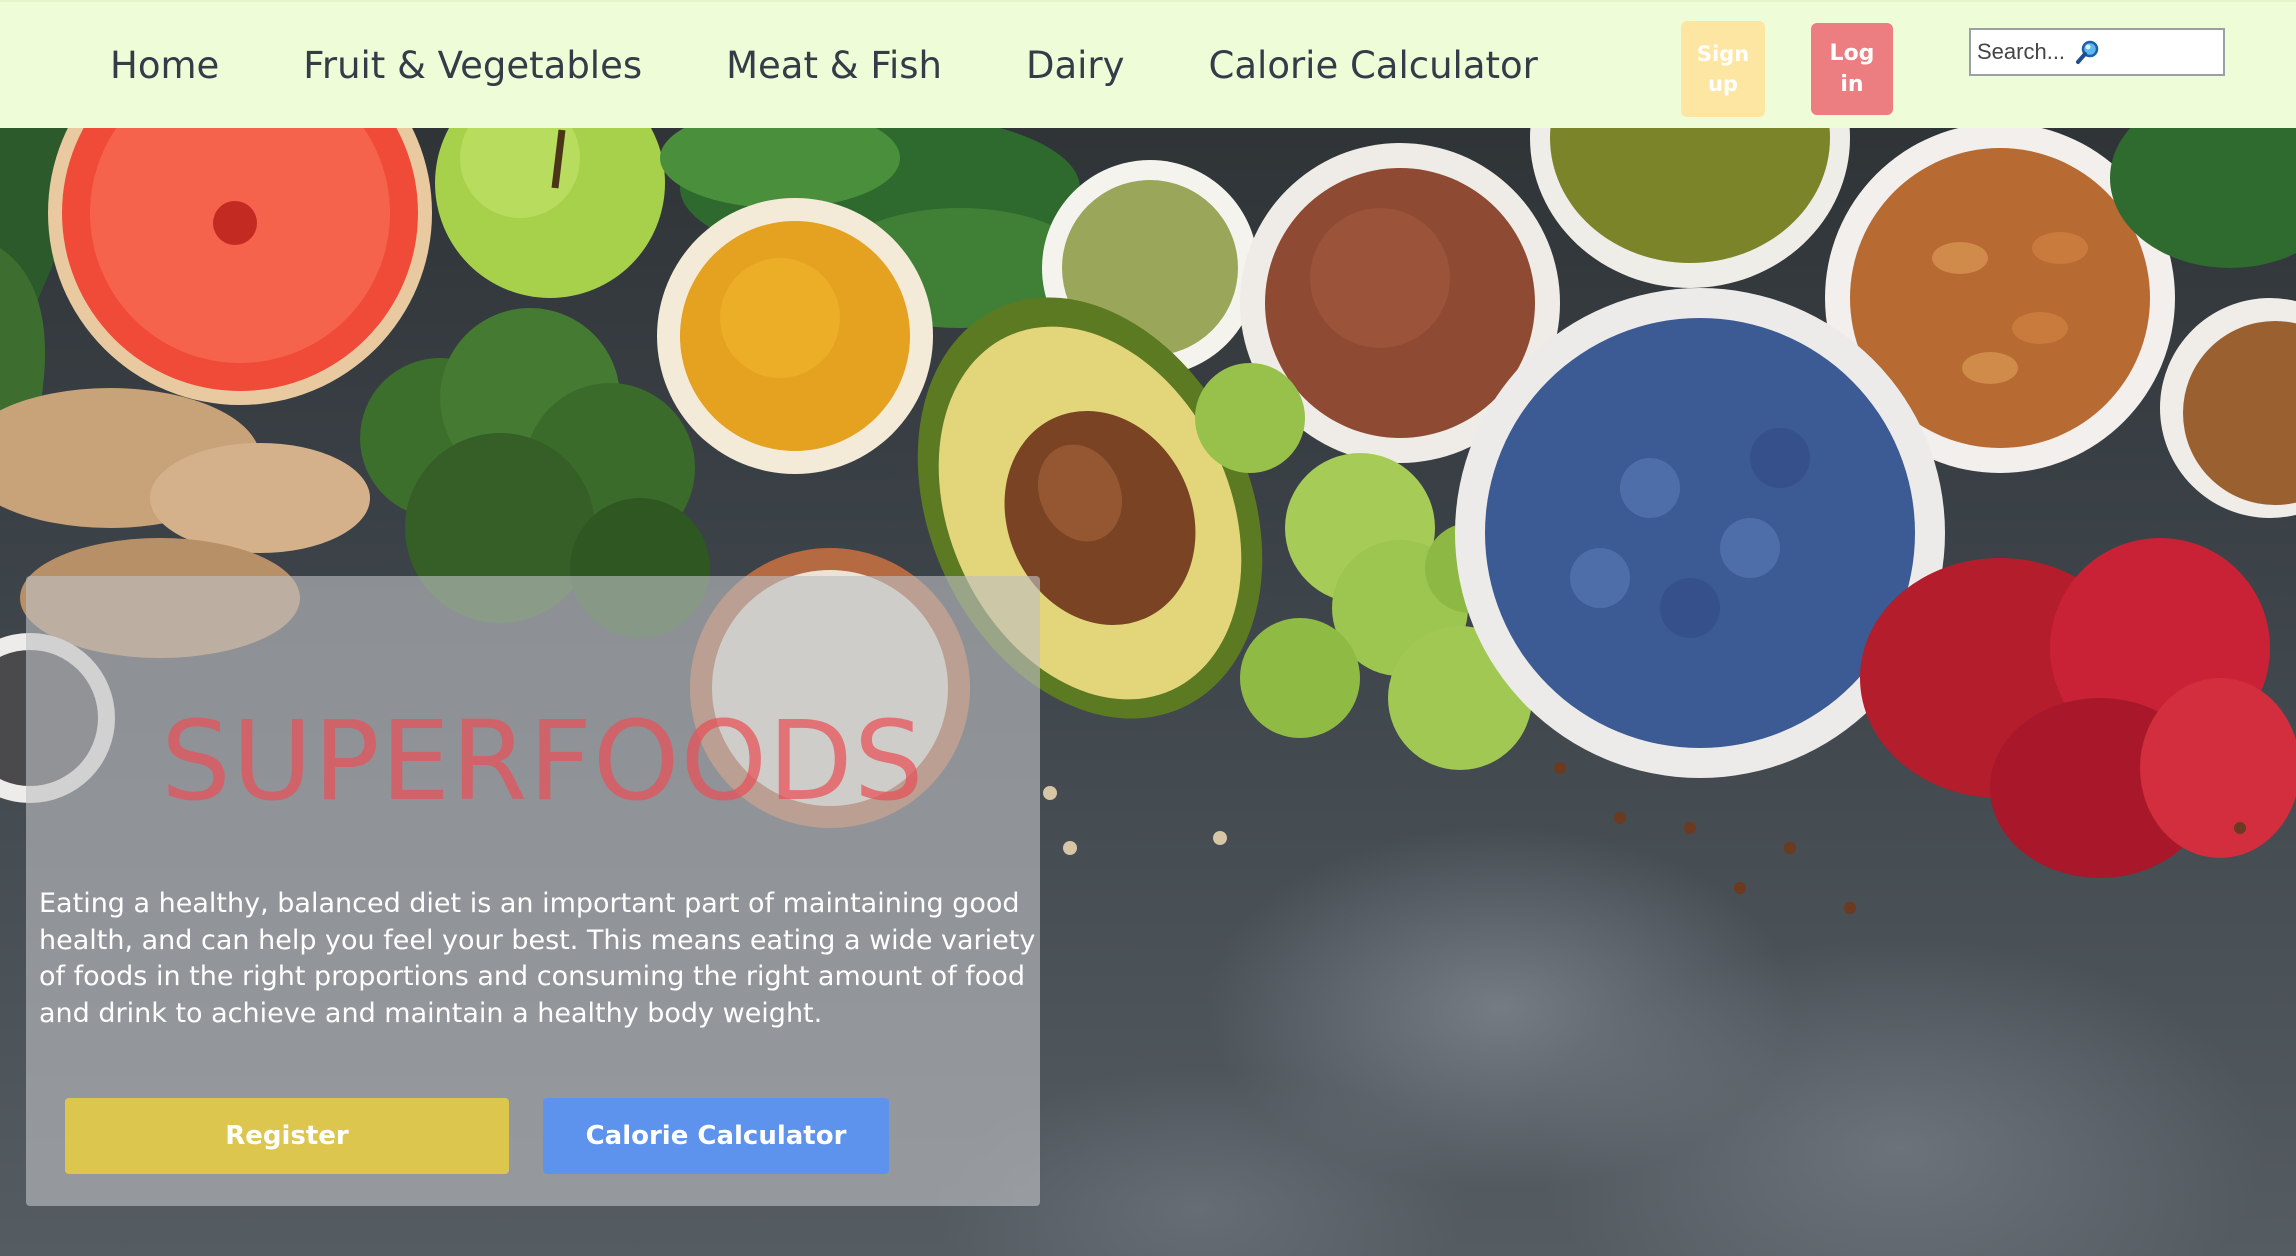 Image resolution: width=2296 pixels, height=1256 pixels. What do you see at coordinates (1852, 69) in the screenshot?
I see `log-in-button: Log in` at bounding box center [1852, 69].